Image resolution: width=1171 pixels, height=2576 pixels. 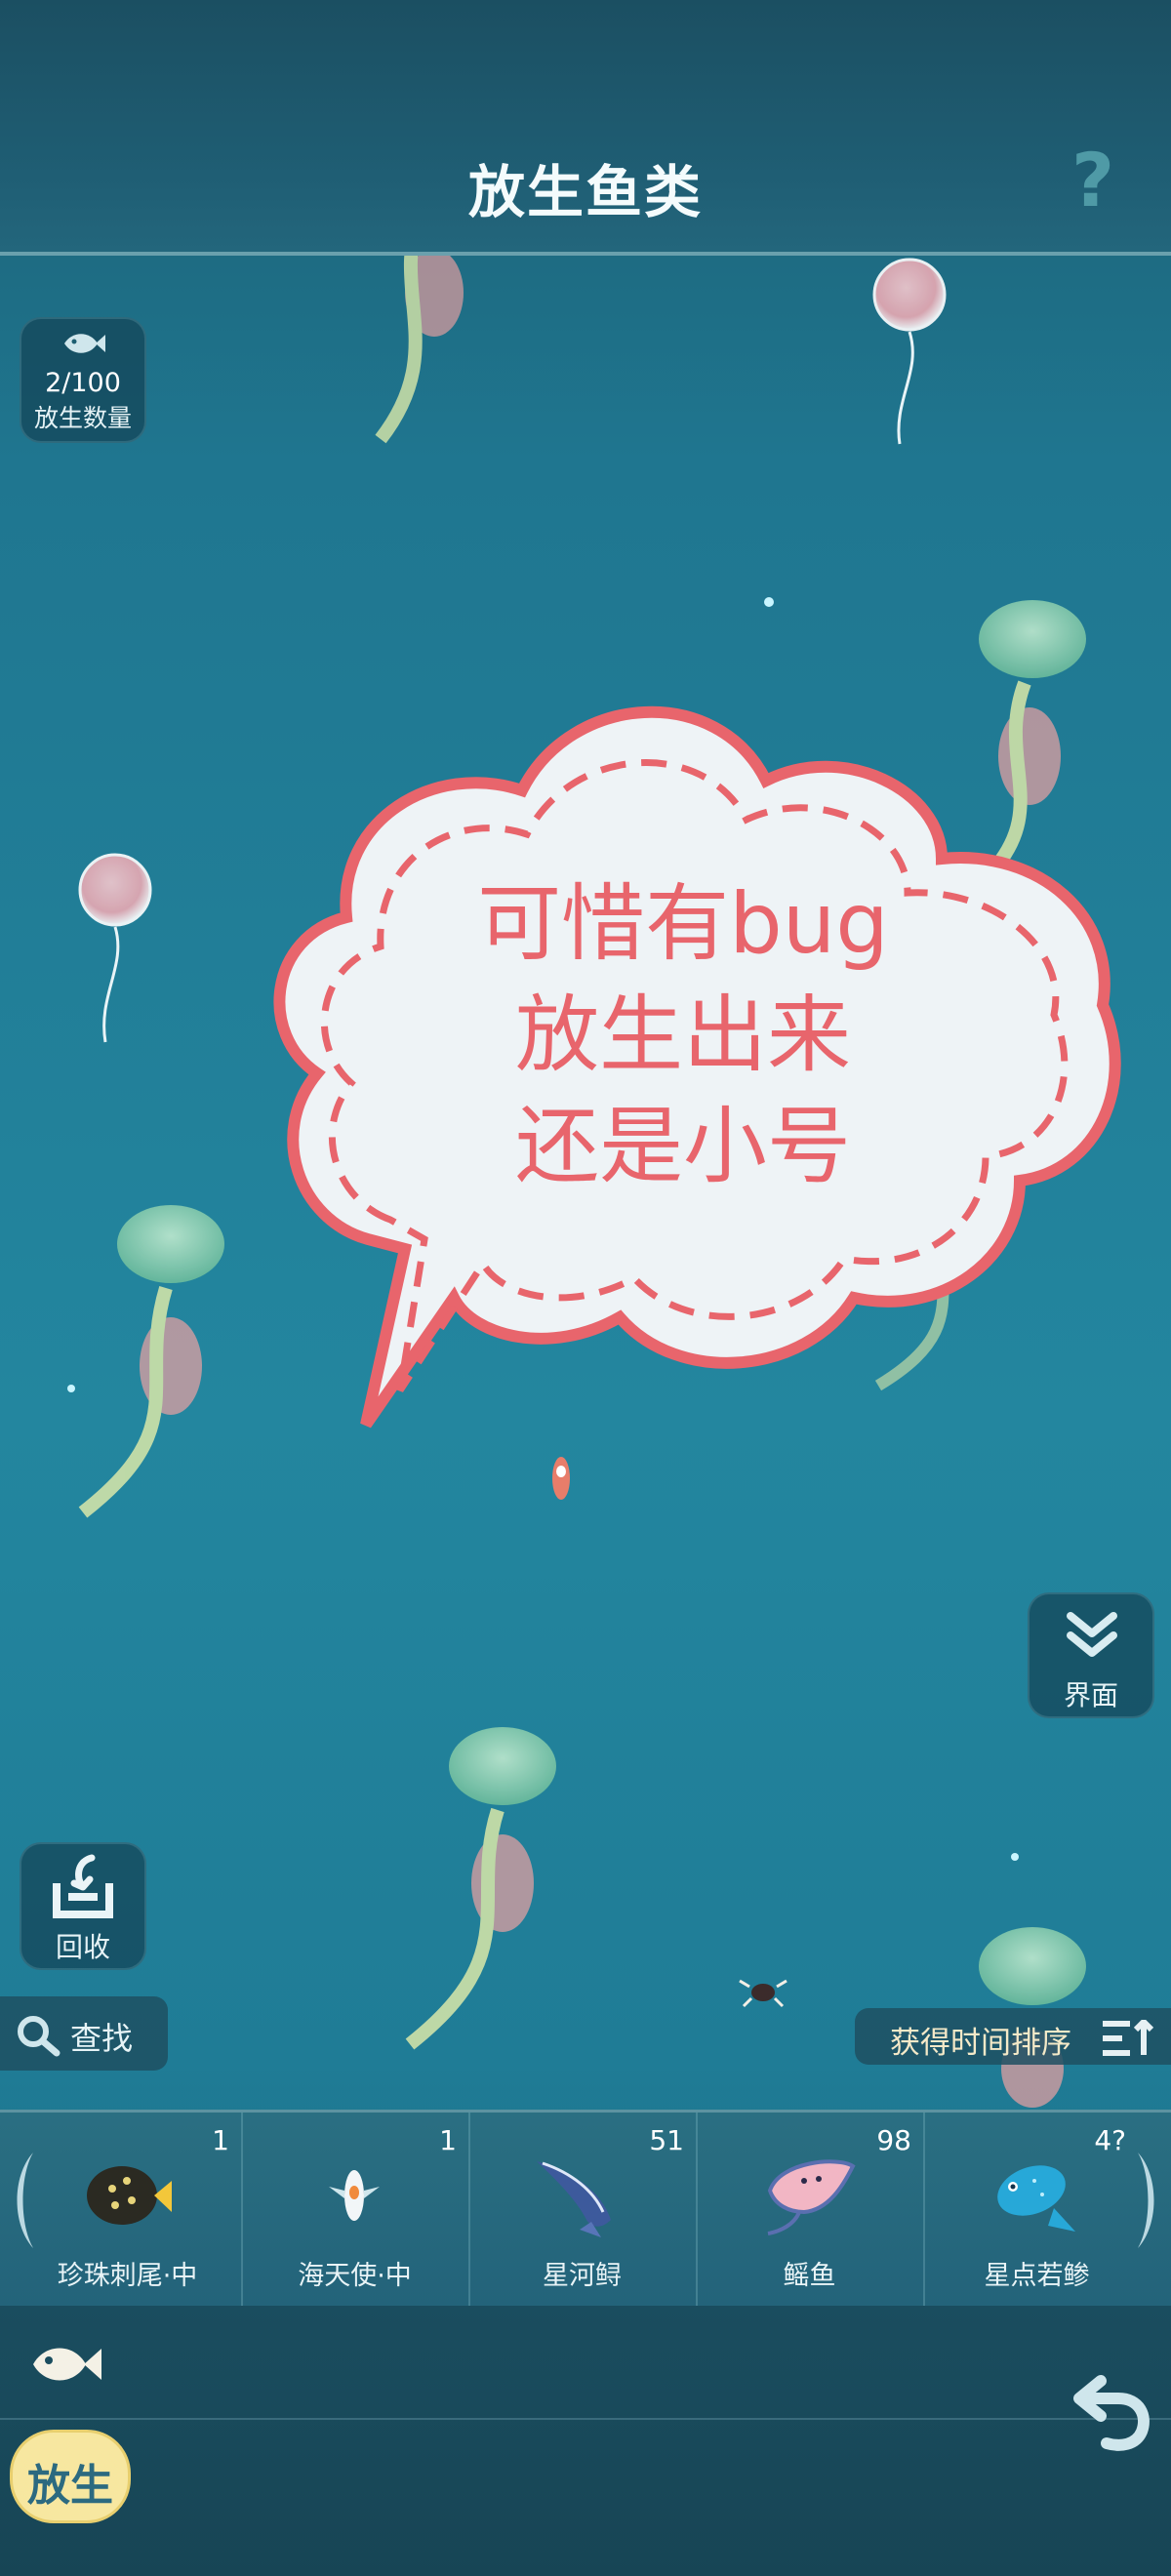 I want to click on pearl-surgeonfish-icon, so click(x=129, y=2195).